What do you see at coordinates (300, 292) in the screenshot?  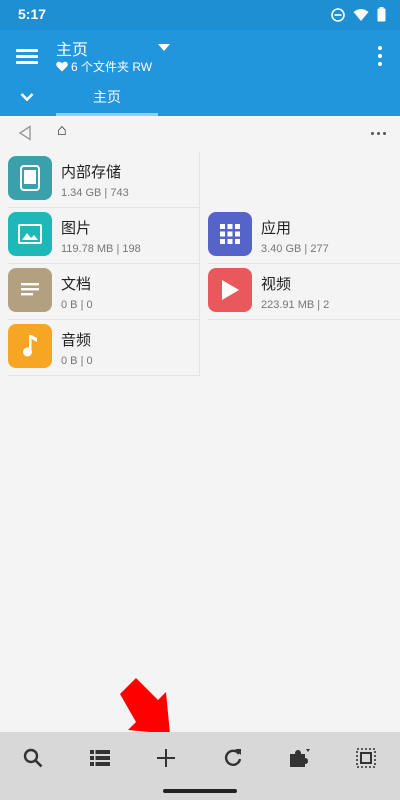 I see `folder-videos: 视频 223.91 MB | 2` at bounding box center [300, 292].